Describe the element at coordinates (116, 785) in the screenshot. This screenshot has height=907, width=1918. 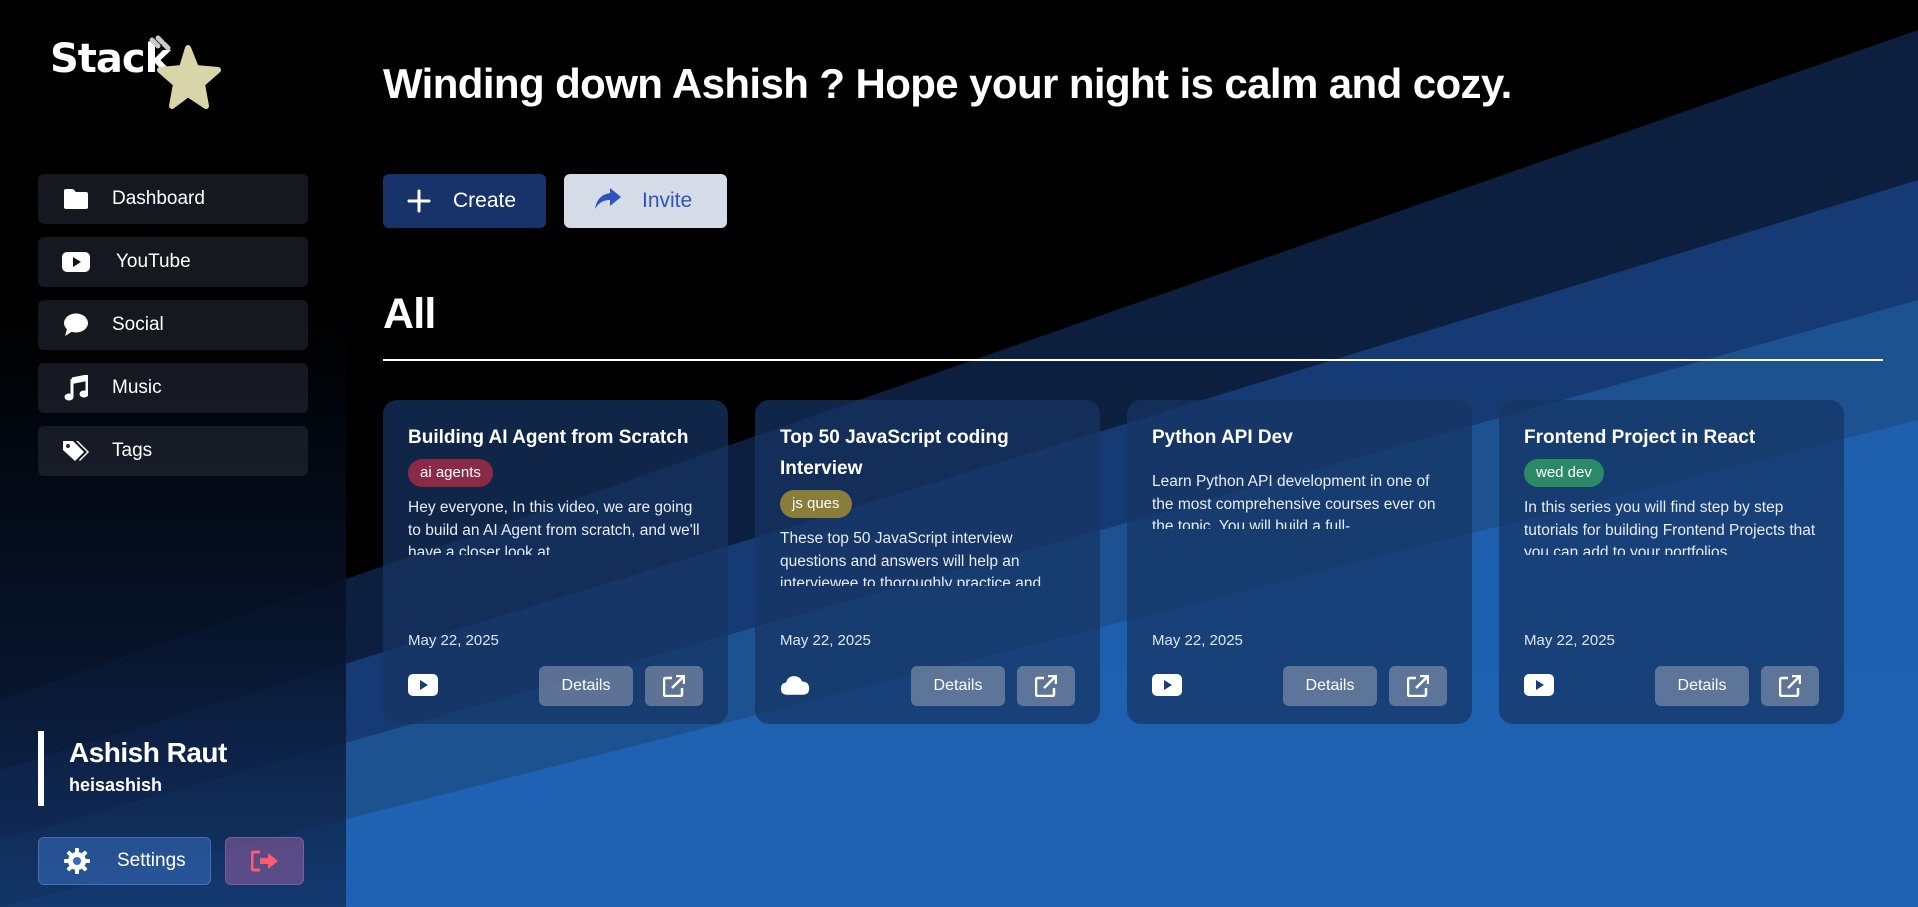
I see `user-handle: heisashish` at that location.